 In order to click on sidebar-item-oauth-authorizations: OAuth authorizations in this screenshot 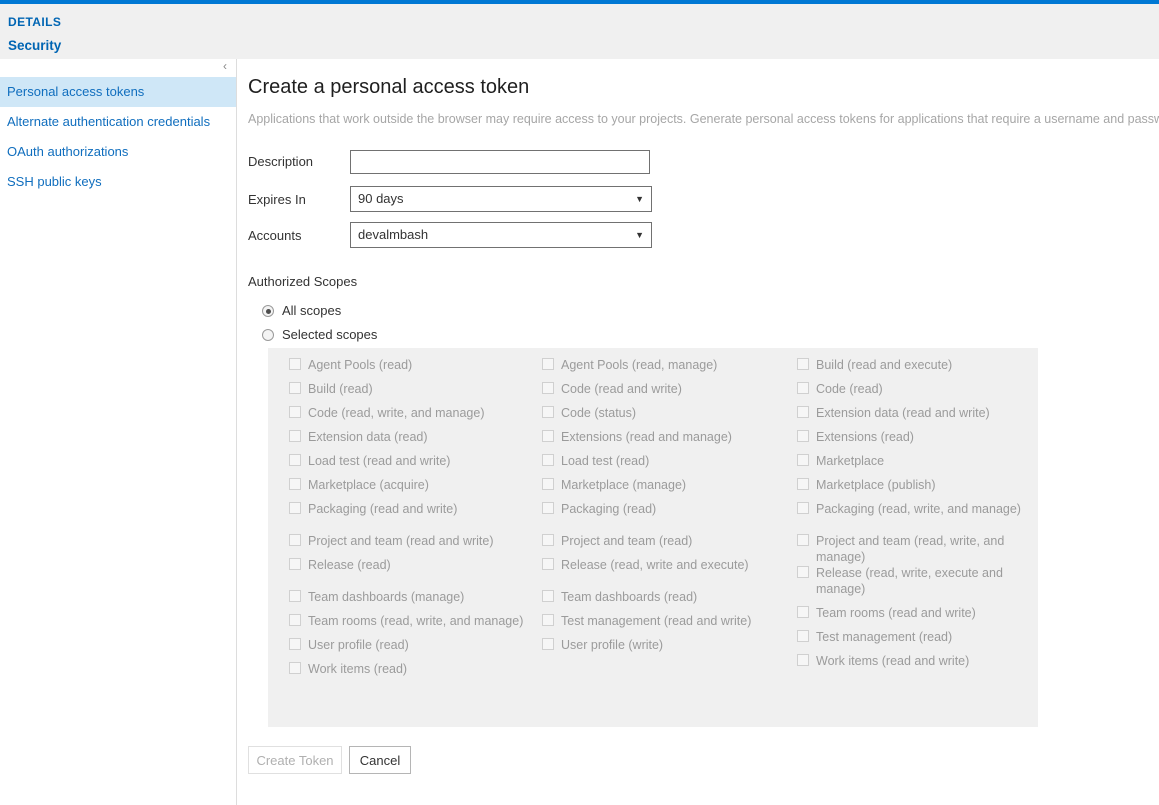, I will do `click(118, 152)`.